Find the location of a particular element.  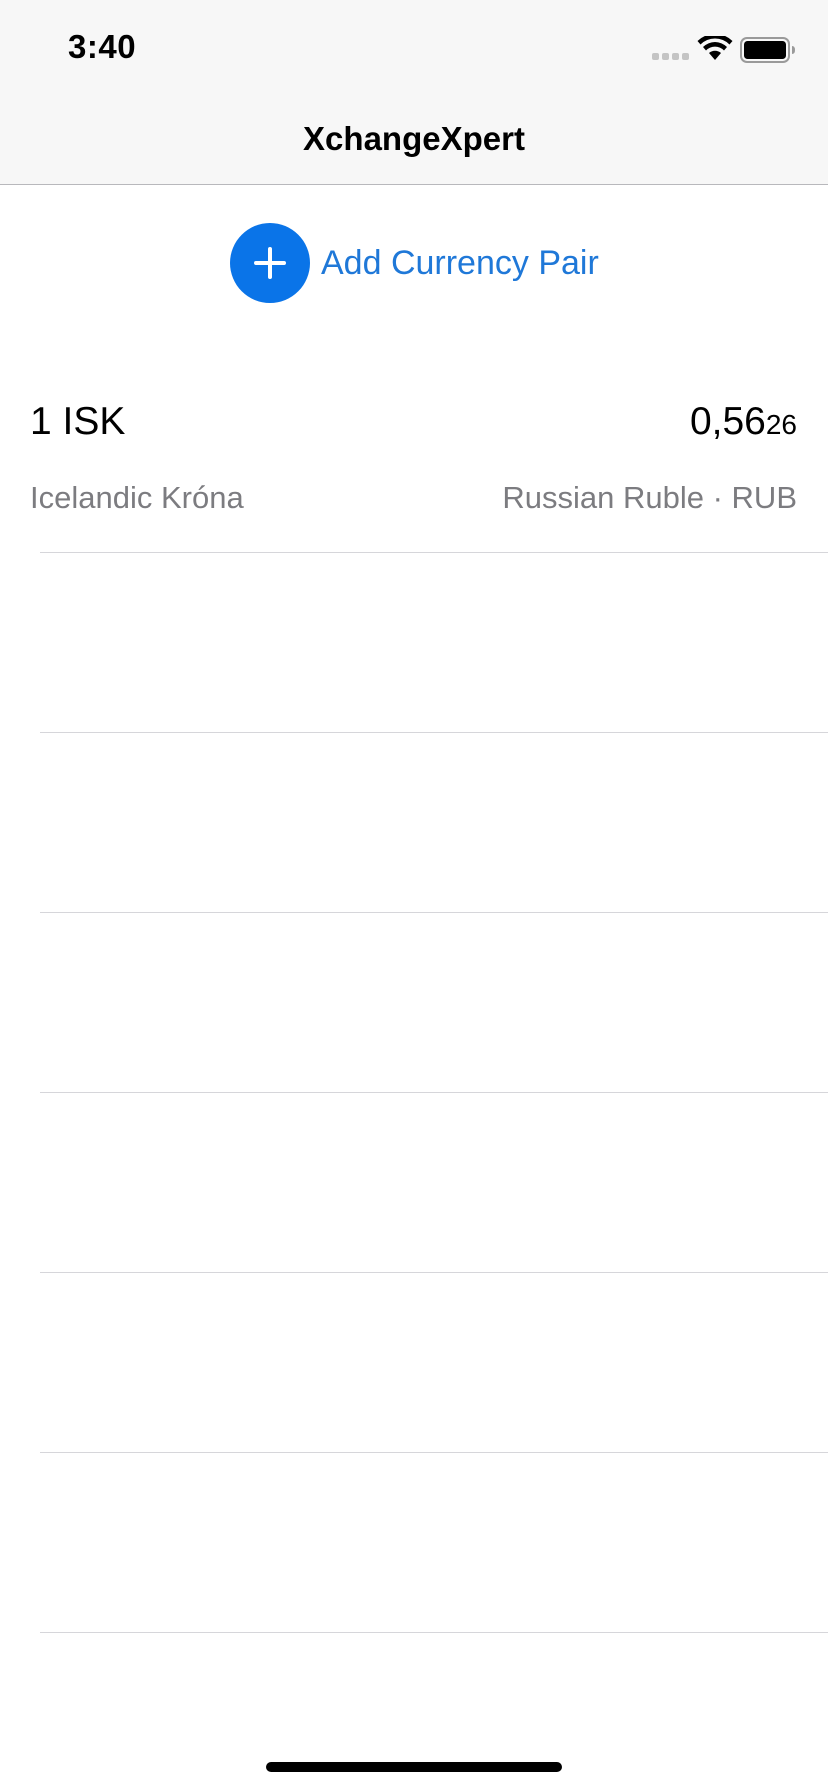

status-bar: 3:40 is located at coordinates (414, 48).